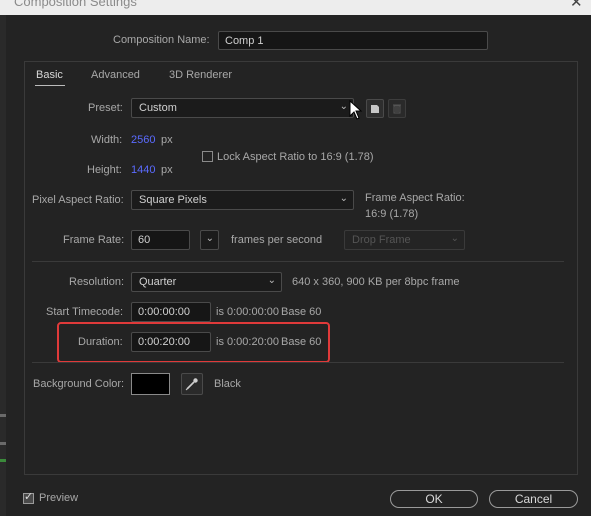 The width and height of the screenshot is (591, 516). Describe the element at coordinates (200, 75) in the screenshot. I see `tab-3d-renderer: 3D Renderer` at that location.